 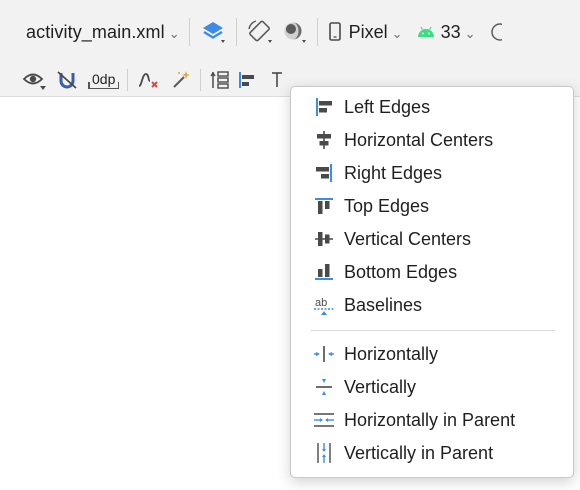 I want to click on guidelines-button, so click(x=277, y=80).